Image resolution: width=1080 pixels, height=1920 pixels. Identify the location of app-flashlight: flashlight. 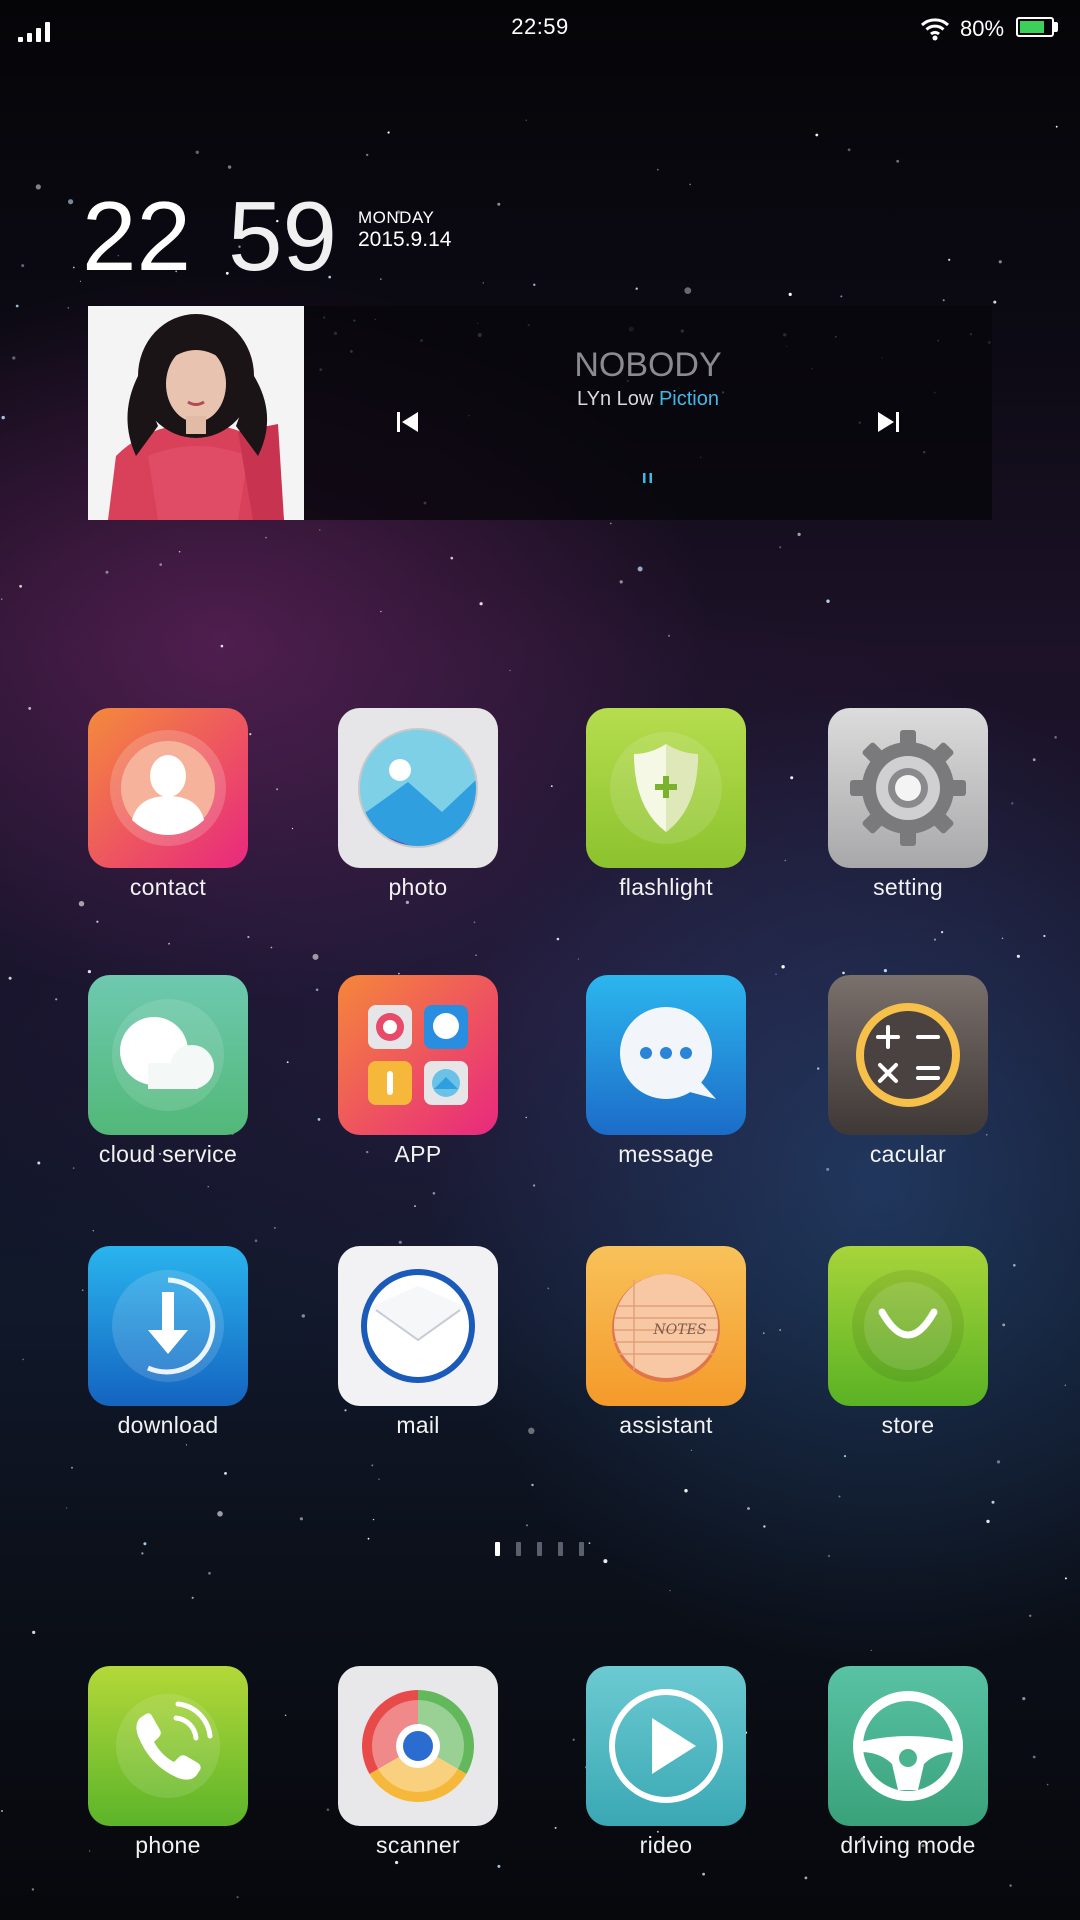
(666, 818).